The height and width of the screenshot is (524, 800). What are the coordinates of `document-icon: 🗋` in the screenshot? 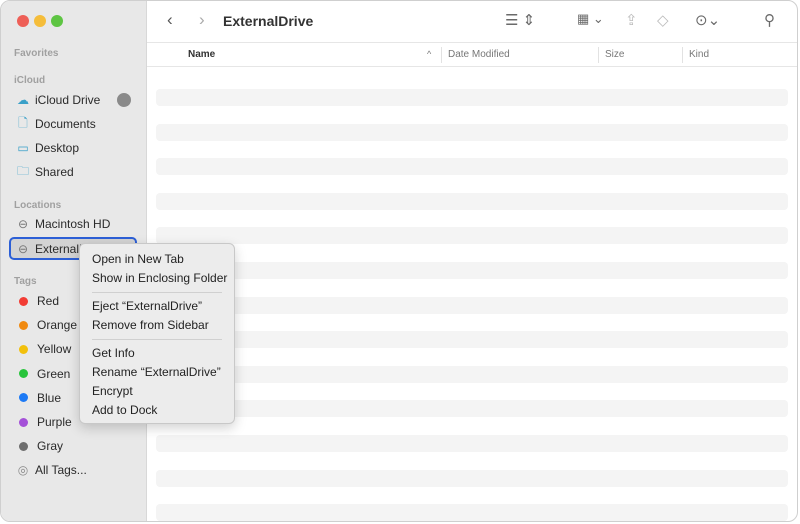 It's located at (23, 122).